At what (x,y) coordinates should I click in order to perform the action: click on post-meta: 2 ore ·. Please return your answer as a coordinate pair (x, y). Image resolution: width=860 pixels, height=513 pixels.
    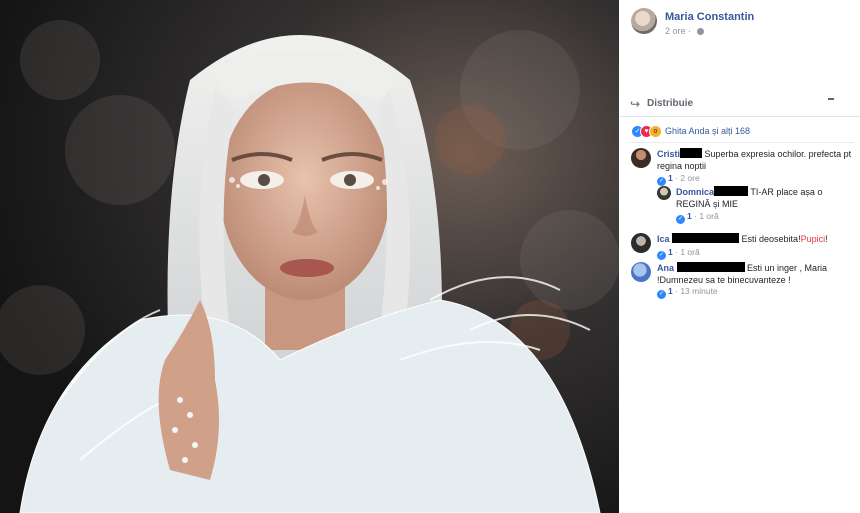
    Looking at the image, I should click on (684, 31).